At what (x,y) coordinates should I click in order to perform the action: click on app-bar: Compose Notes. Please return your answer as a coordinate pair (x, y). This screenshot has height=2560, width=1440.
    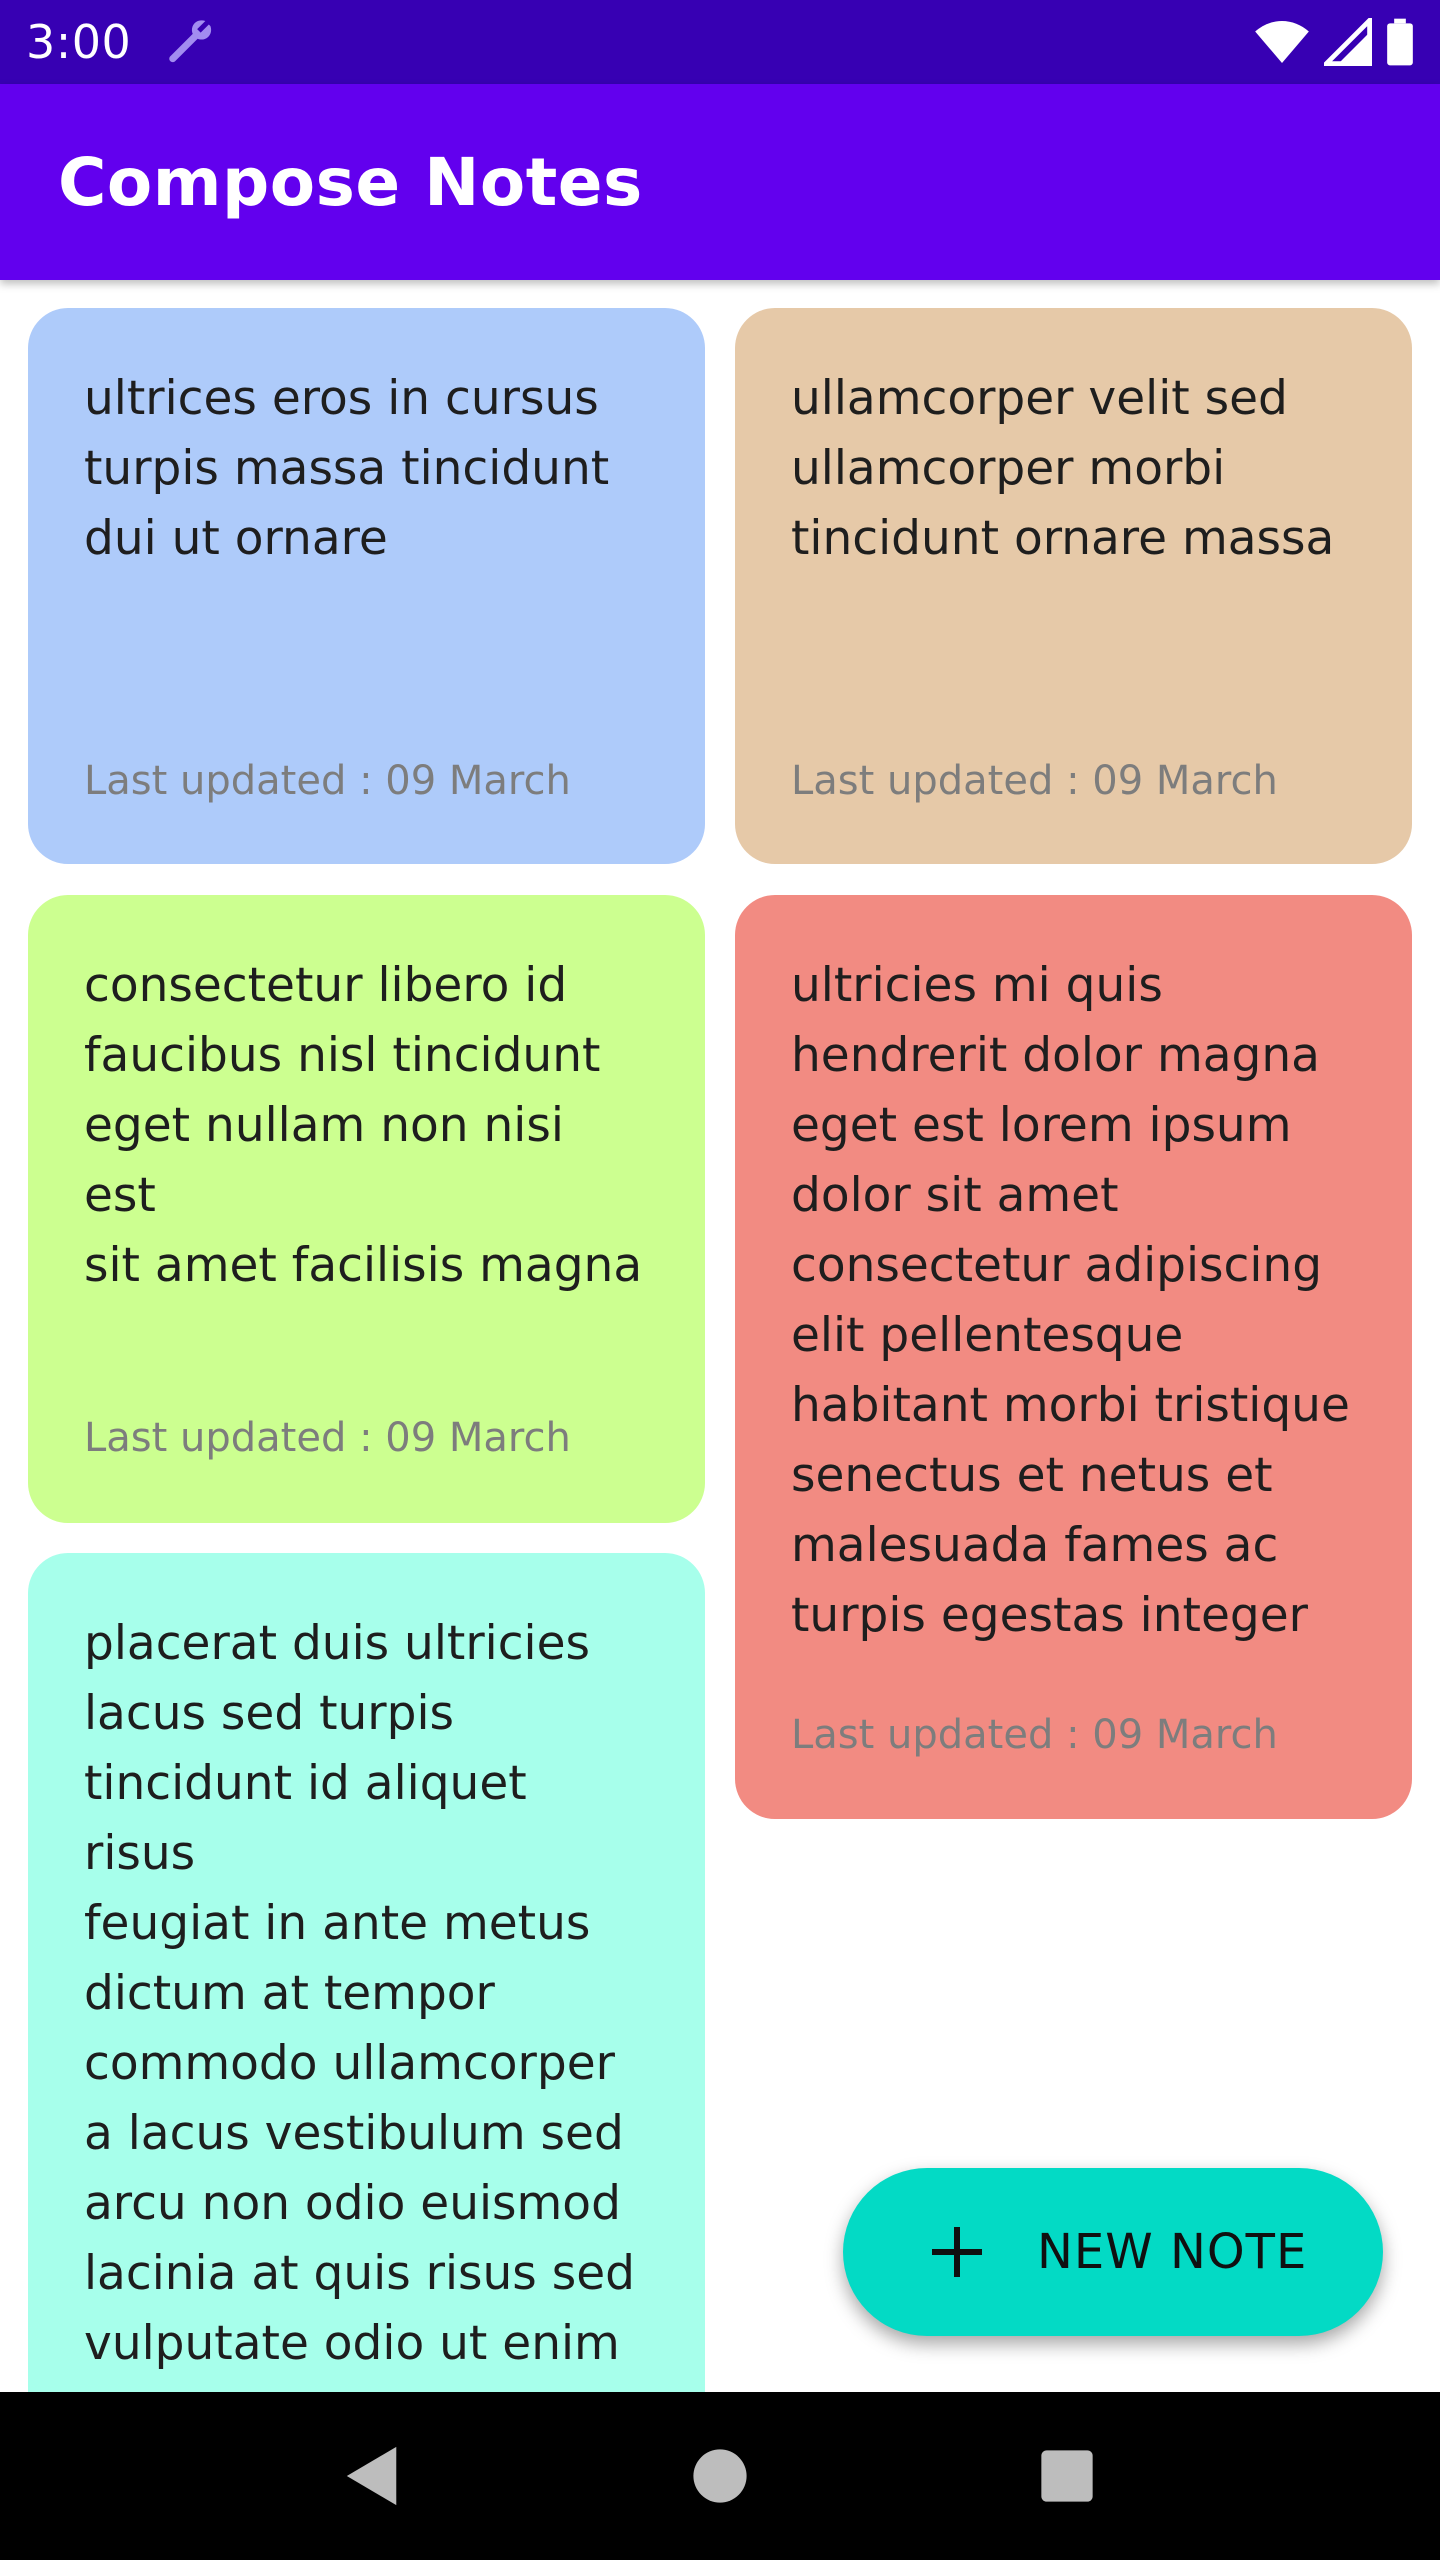
    Looking at the image, I should click on (720, 182).